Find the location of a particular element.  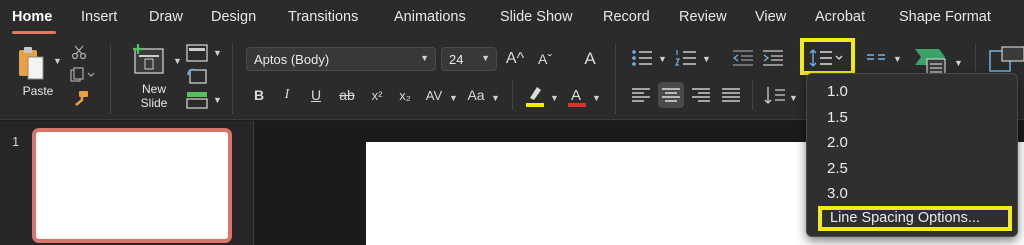

text-direction-button is located at coordinates (775, 95).